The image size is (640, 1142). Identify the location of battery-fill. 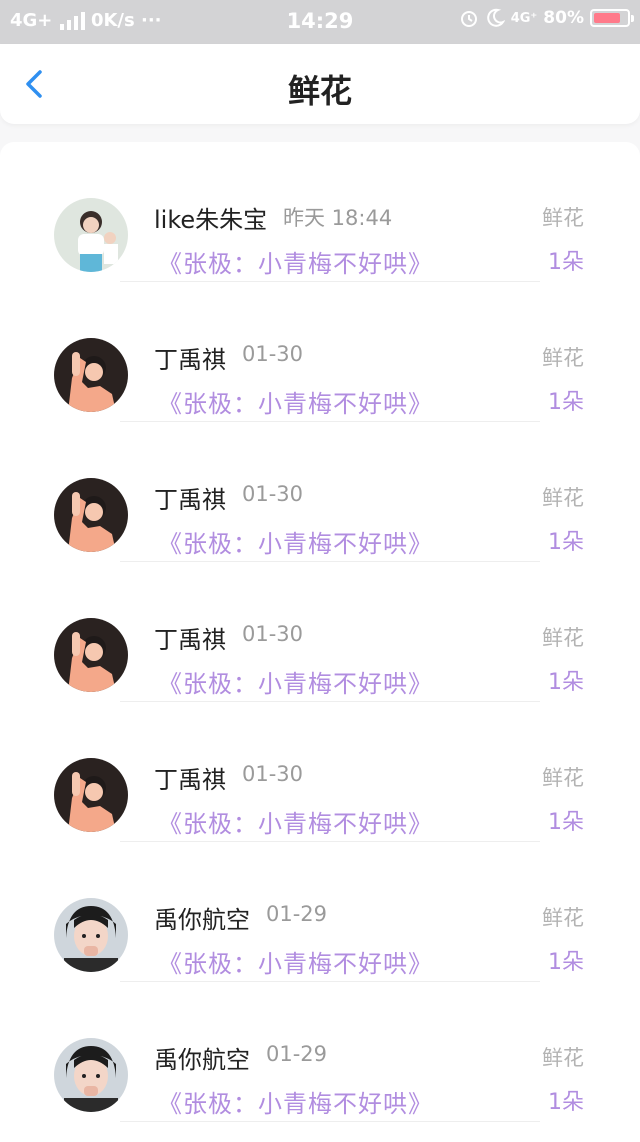
(607, 18).